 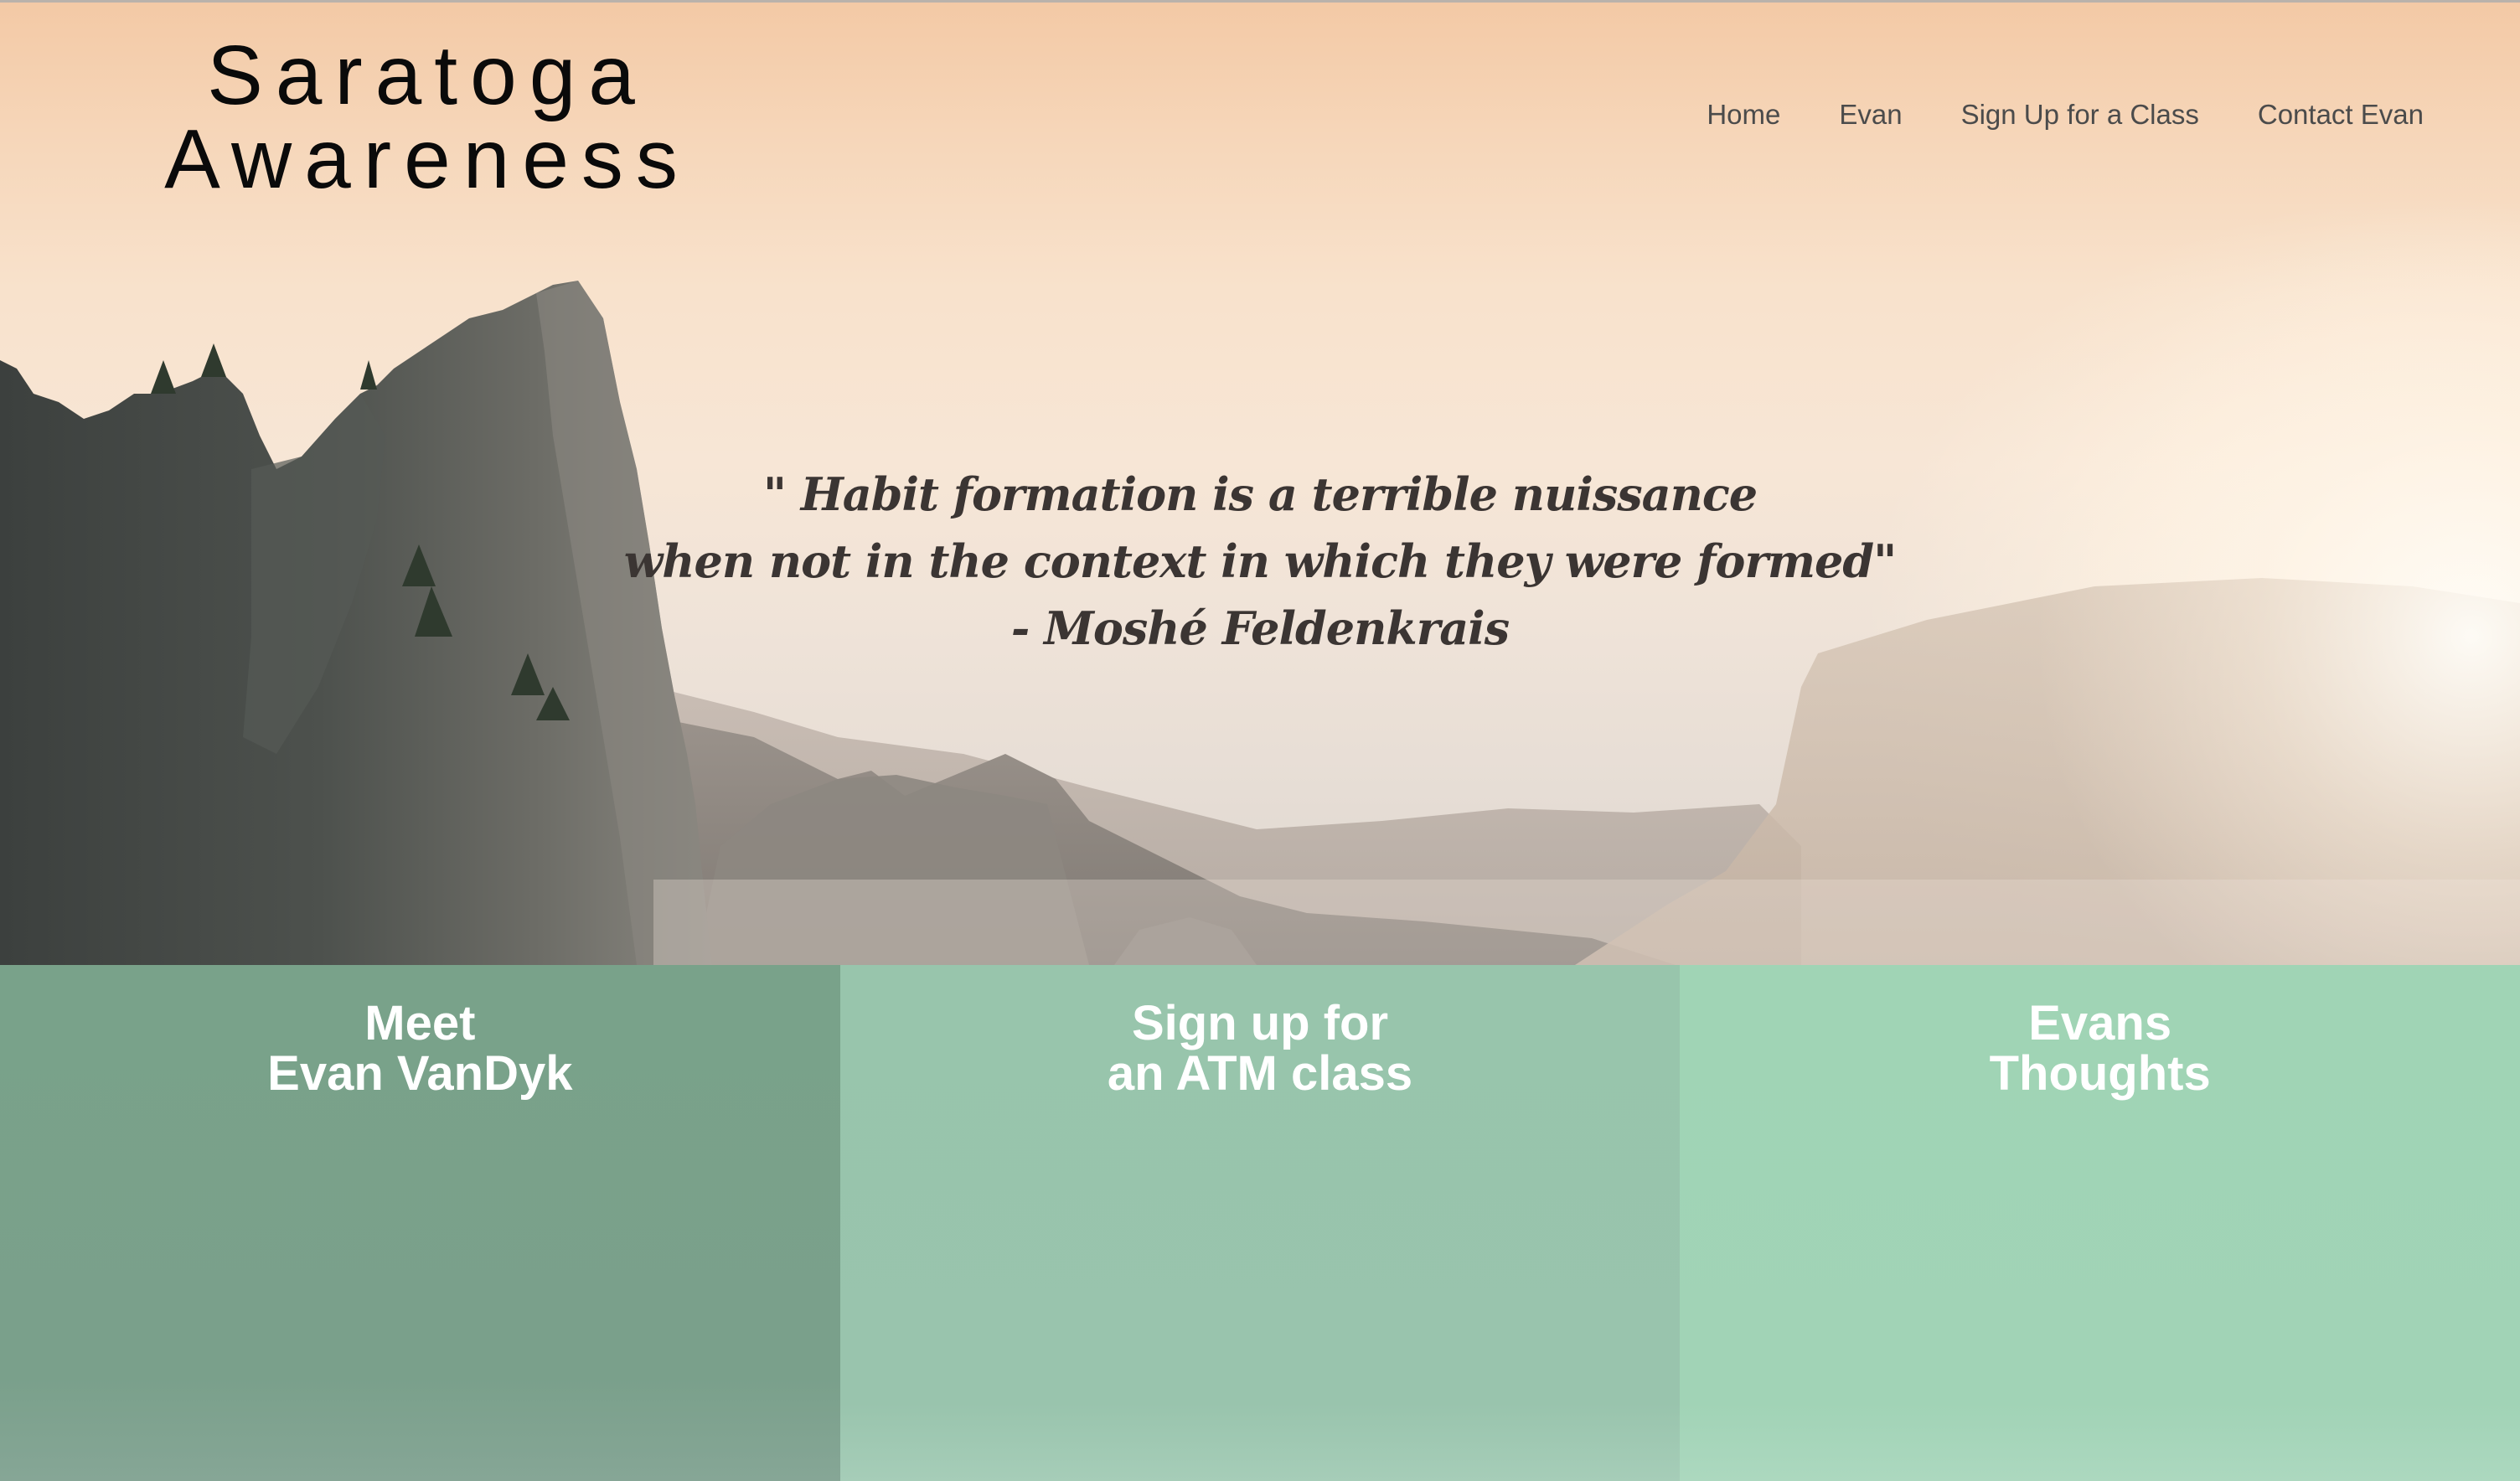 What do you see at coordinates (2100, 1023) in the screenshot?
I see `panel-title-line-1: Evans` at bounding box center [2100, 1023].